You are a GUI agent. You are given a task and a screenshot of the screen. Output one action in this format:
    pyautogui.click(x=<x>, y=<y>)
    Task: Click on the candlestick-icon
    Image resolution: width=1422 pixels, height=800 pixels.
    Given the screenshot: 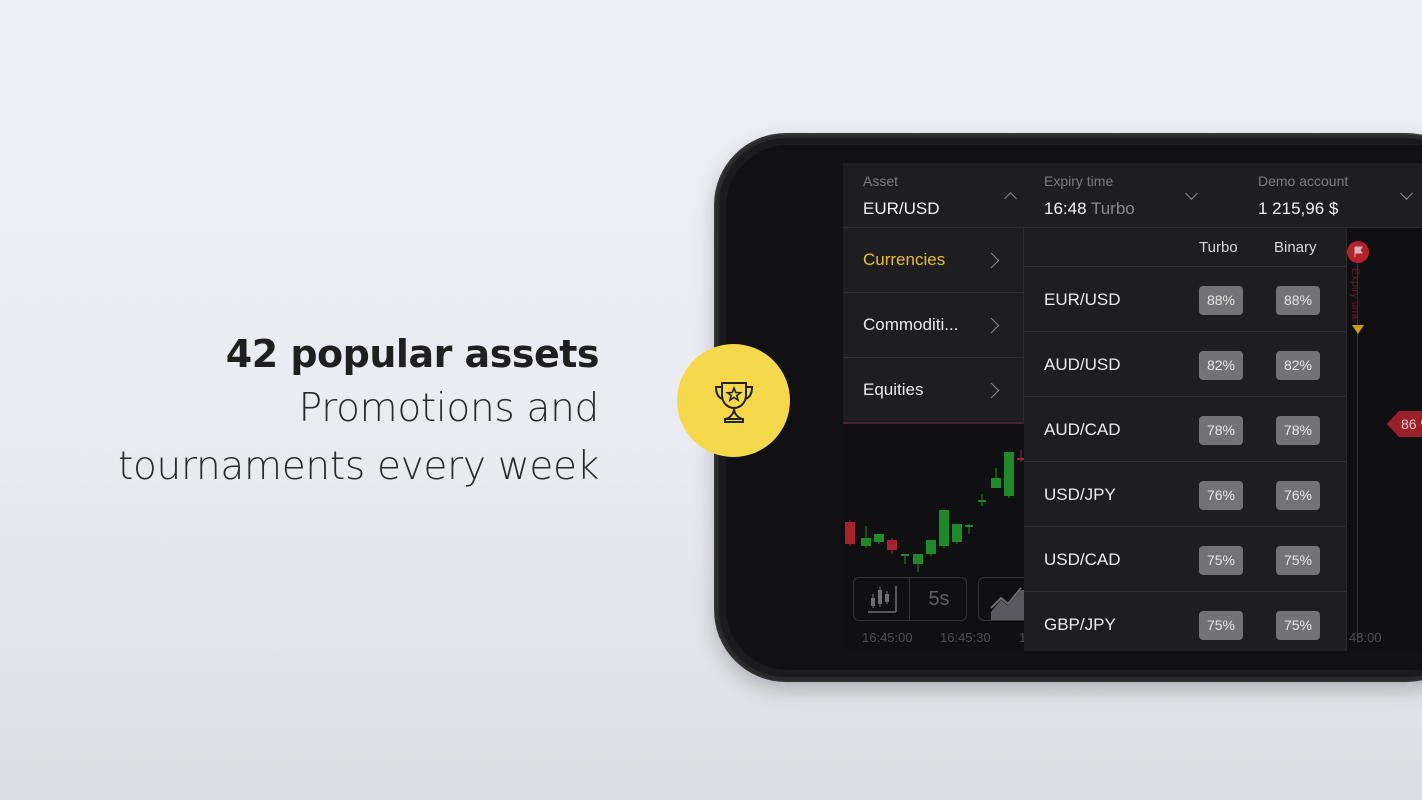 What is the action you would take?
    pyautogui.click(x=882, y=599)
    